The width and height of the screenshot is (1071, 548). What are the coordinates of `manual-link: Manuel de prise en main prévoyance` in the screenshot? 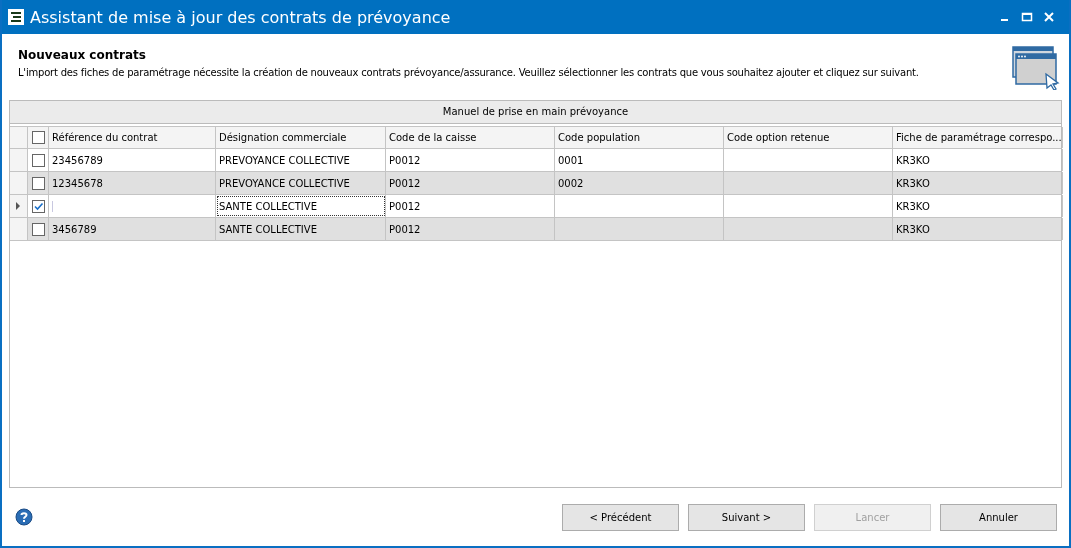 It's located at (535, 112).